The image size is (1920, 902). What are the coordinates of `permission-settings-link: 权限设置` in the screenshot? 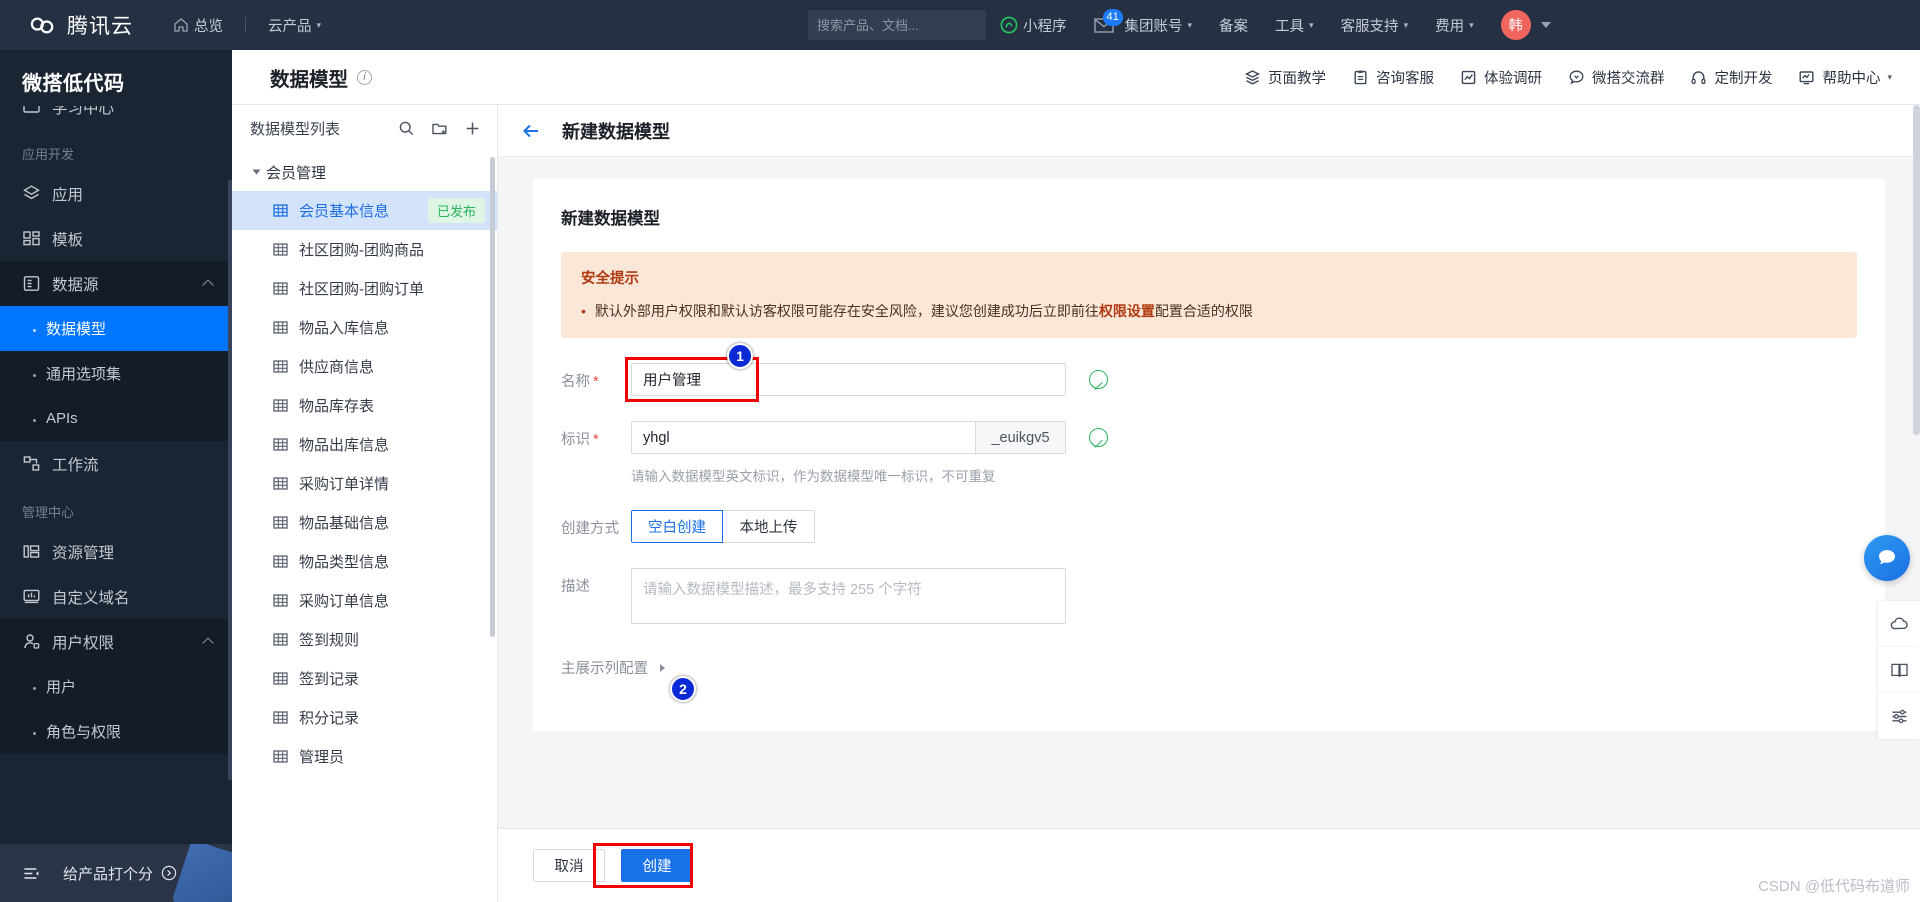 It's located at (1127, 311).